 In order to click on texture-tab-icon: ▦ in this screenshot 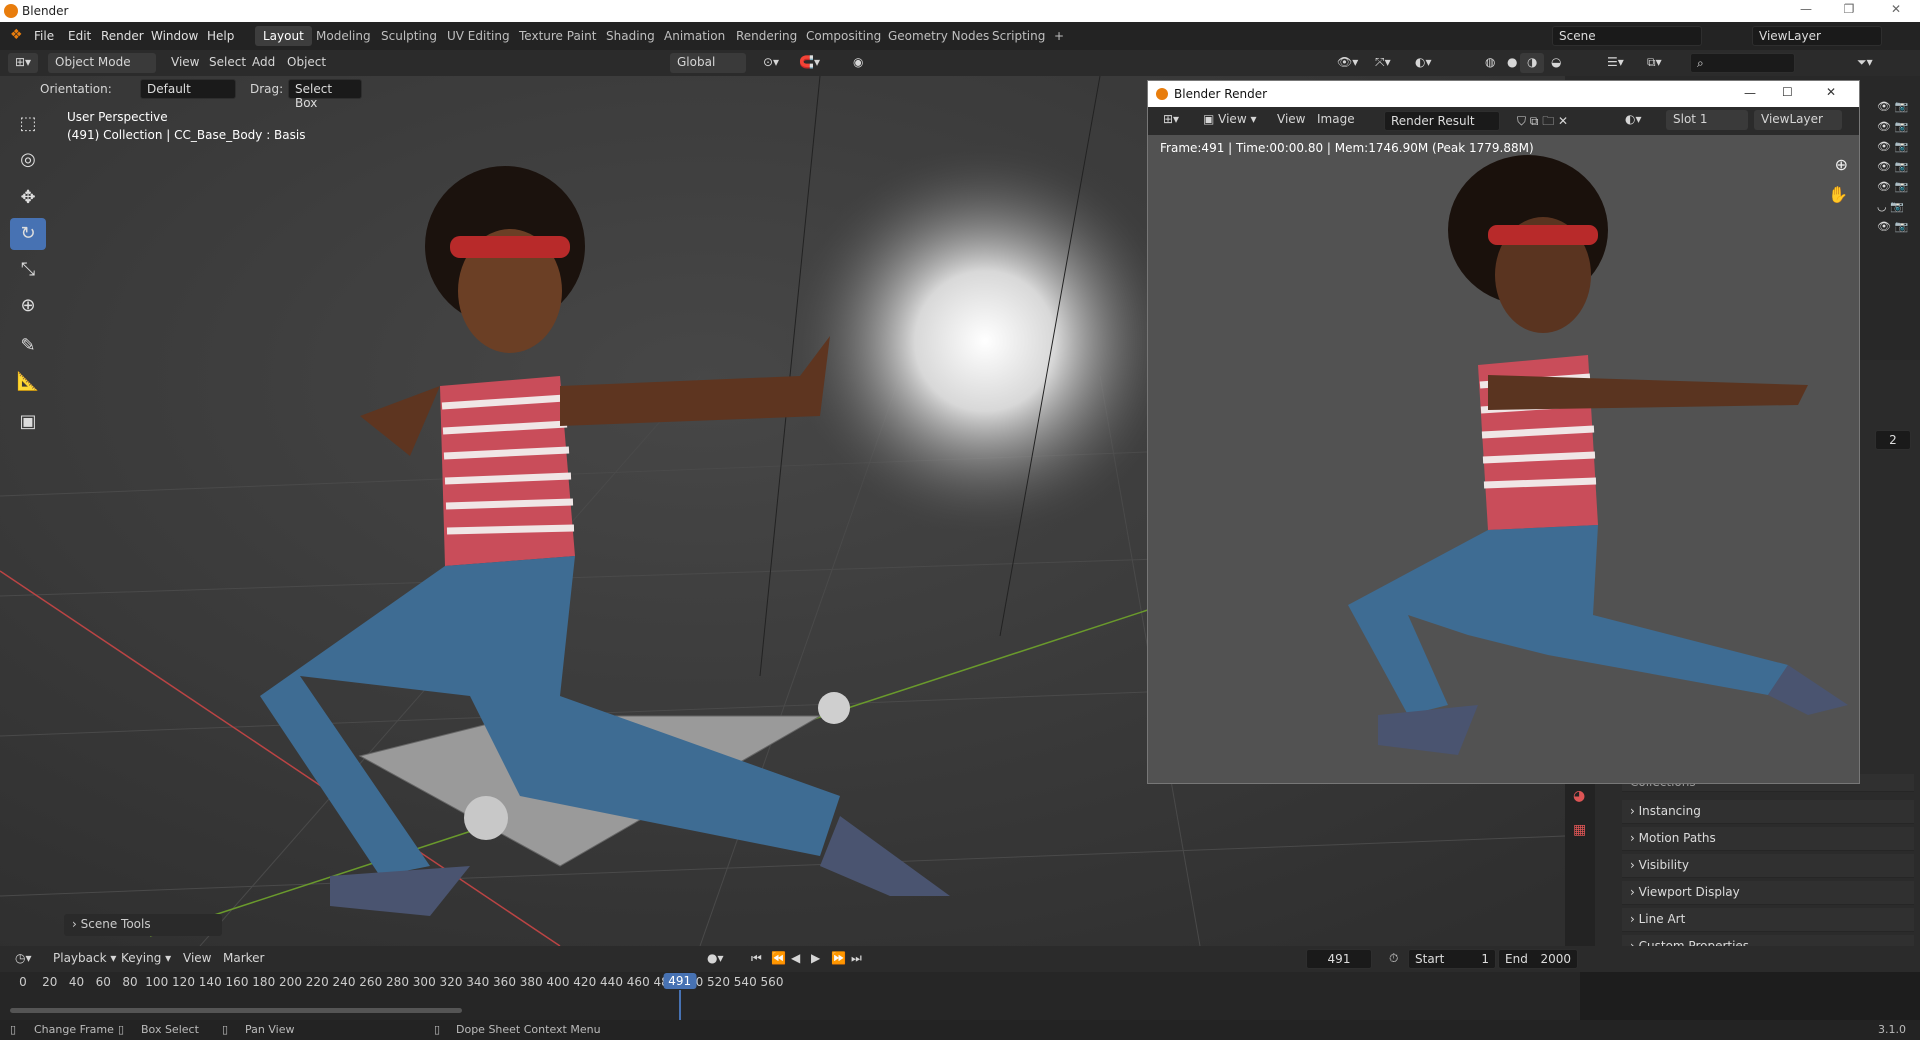, I will do `click(1579, 830)`.